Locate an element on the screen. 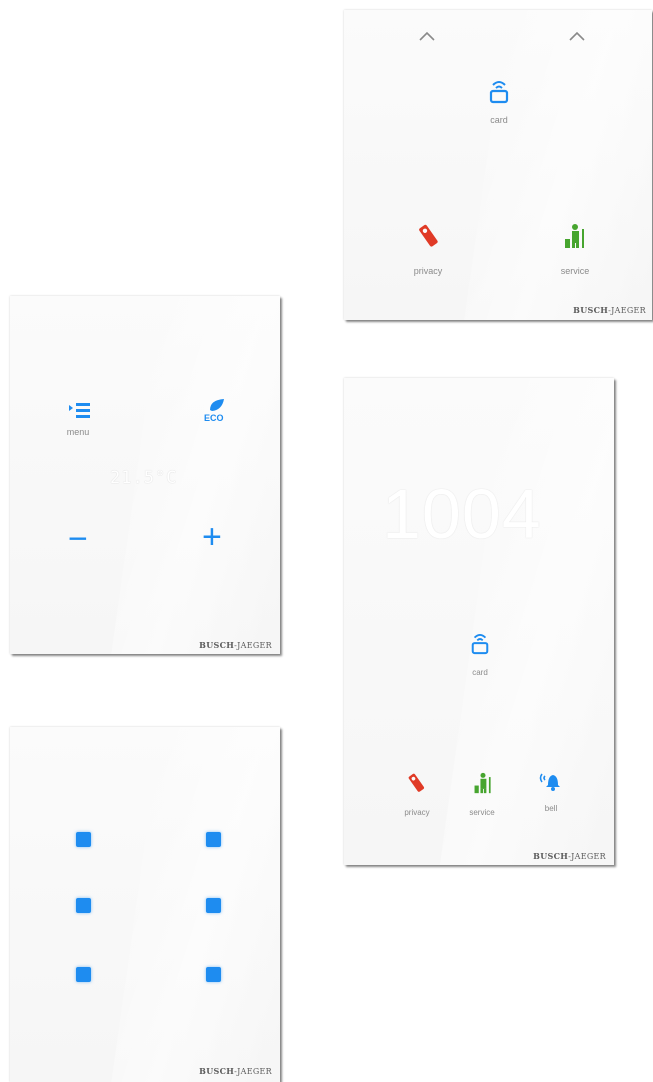 The height and width of the screenshot is (1082, 653). minus-button: − is located at coordinates (78, 539).